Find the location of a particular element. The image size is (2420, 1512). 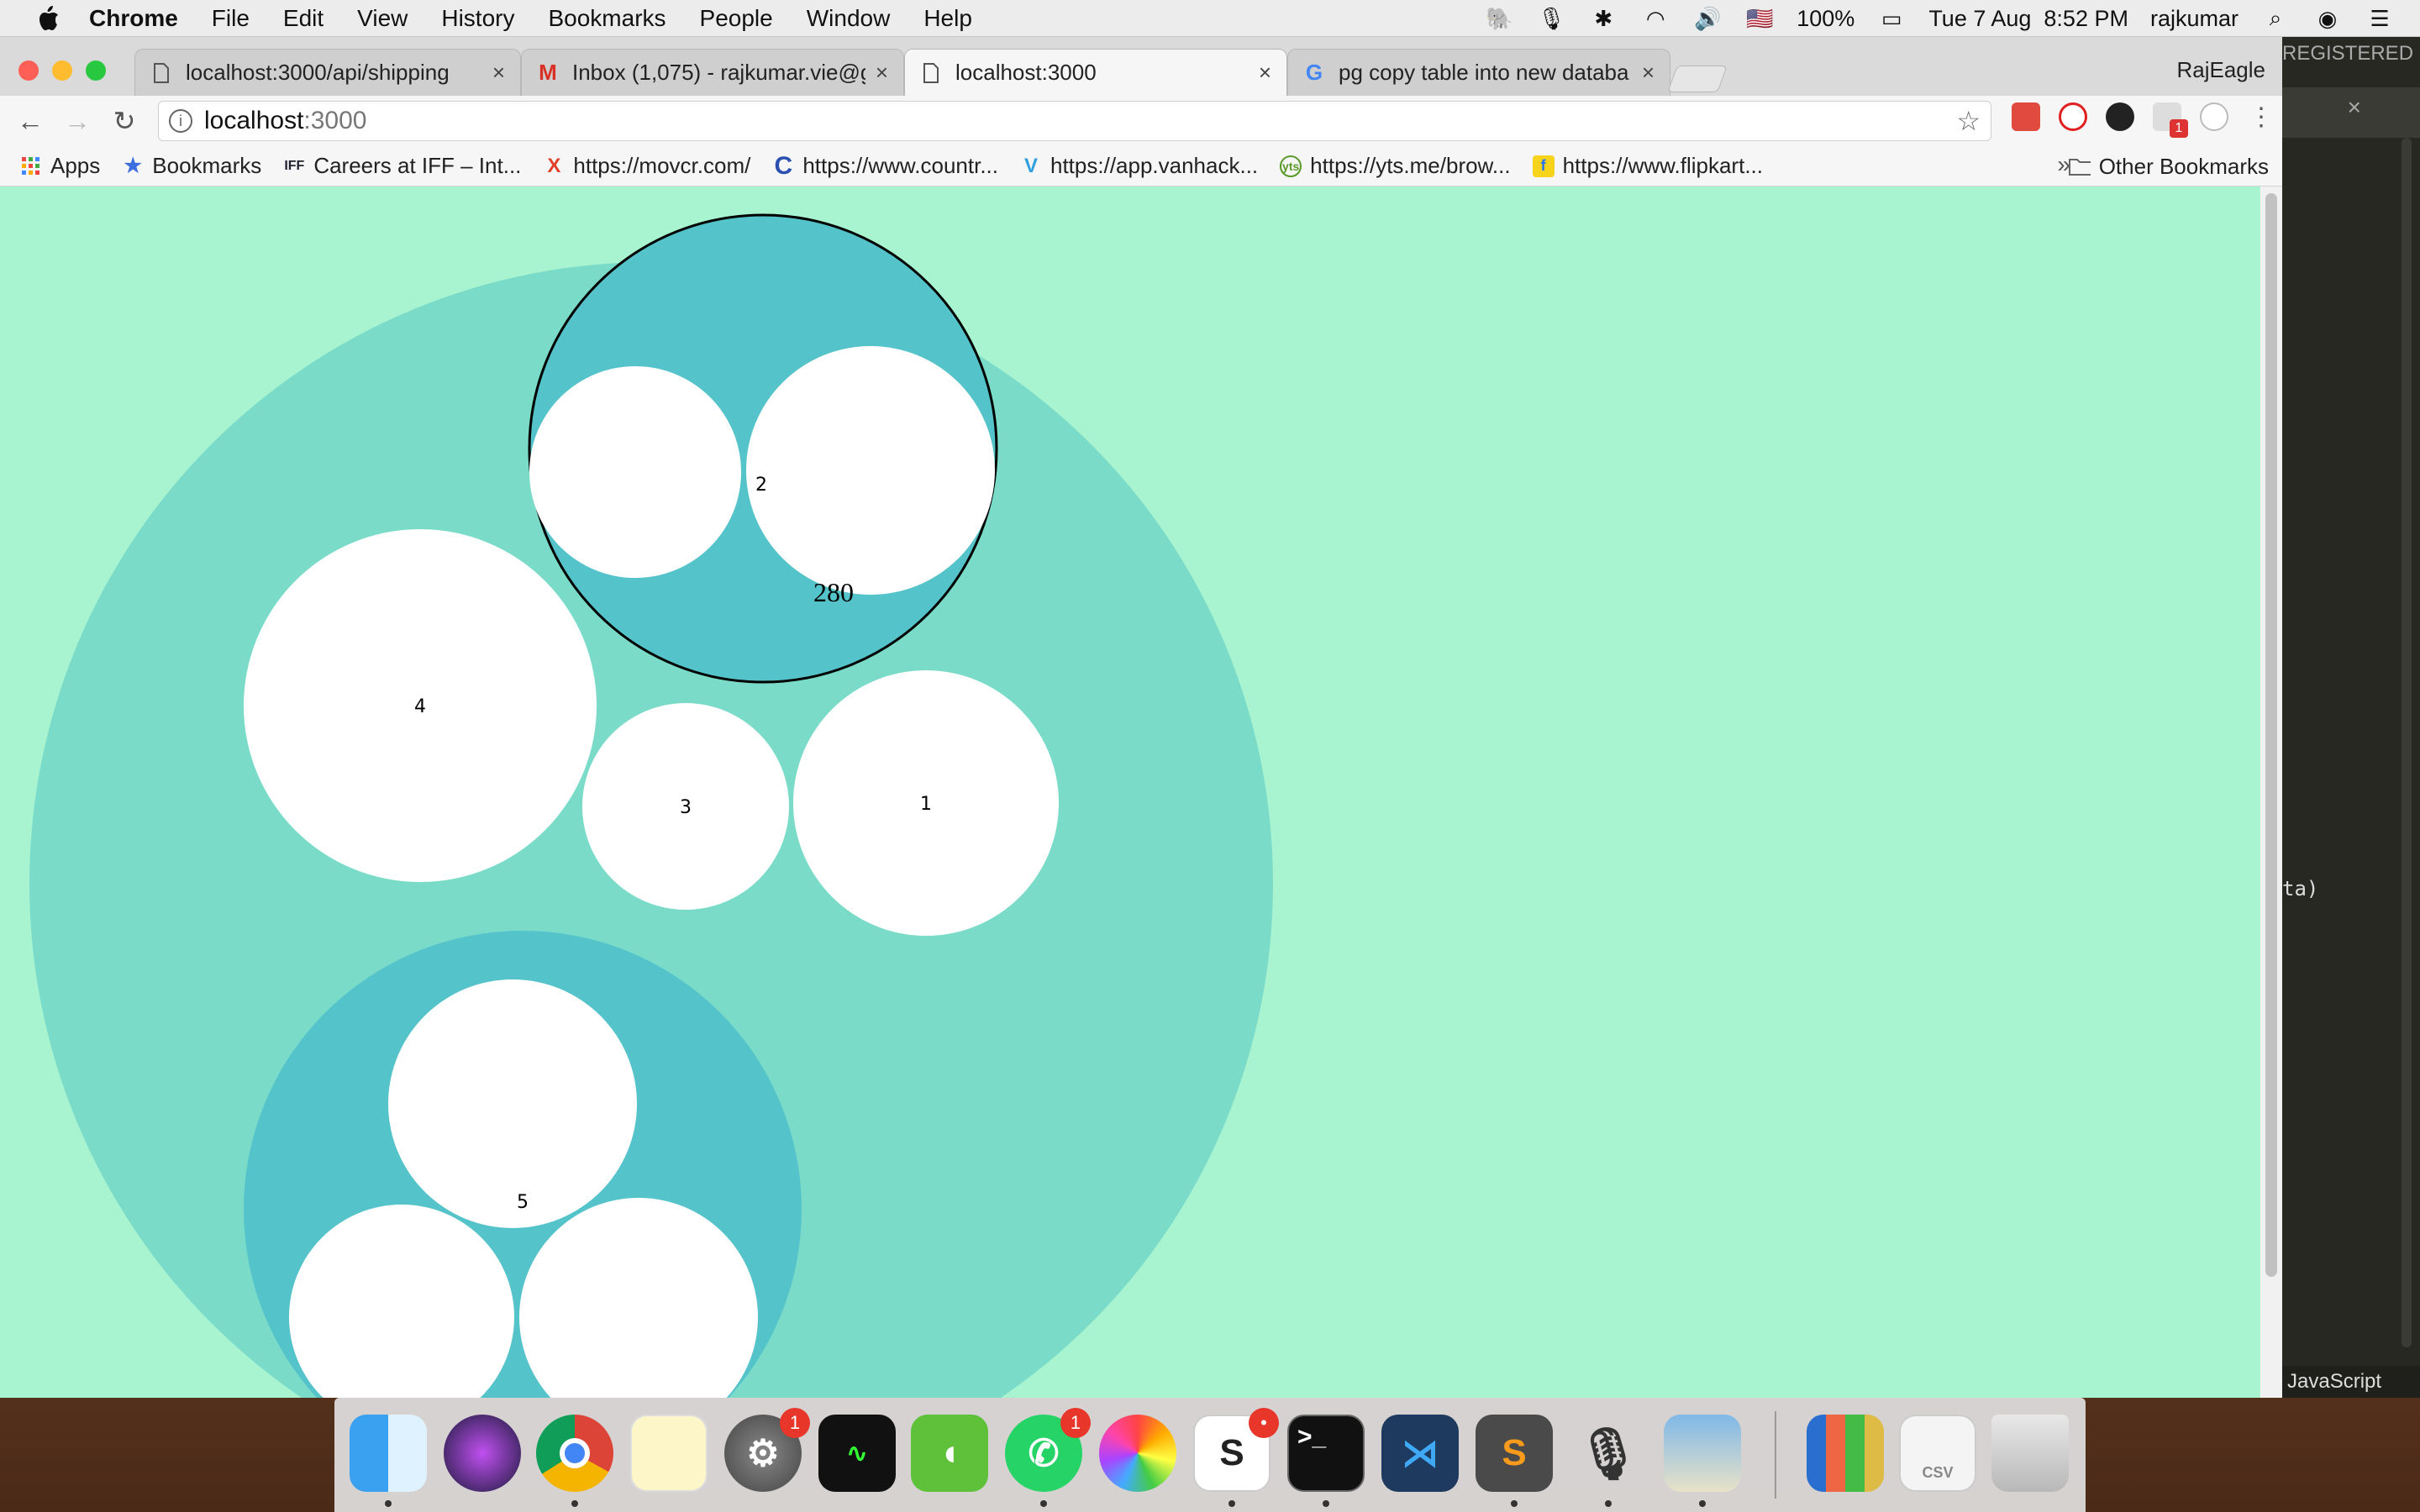

scrollbar-thumb is located at coordinates (2271, 735).